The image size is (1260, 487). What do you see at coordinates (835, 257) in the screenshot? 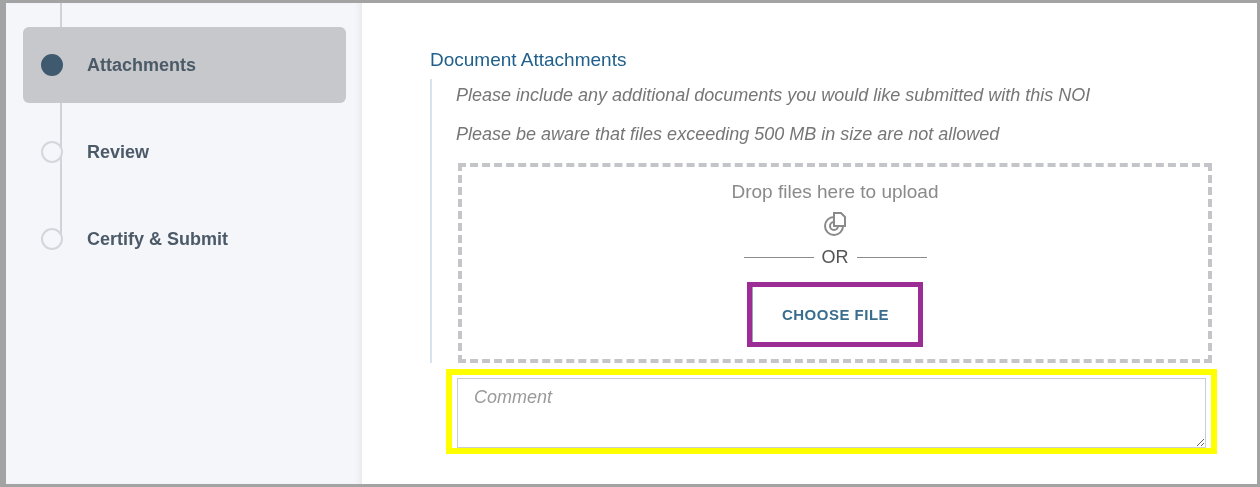
I see `or-divider: OR` at bounding box center [835, 257].